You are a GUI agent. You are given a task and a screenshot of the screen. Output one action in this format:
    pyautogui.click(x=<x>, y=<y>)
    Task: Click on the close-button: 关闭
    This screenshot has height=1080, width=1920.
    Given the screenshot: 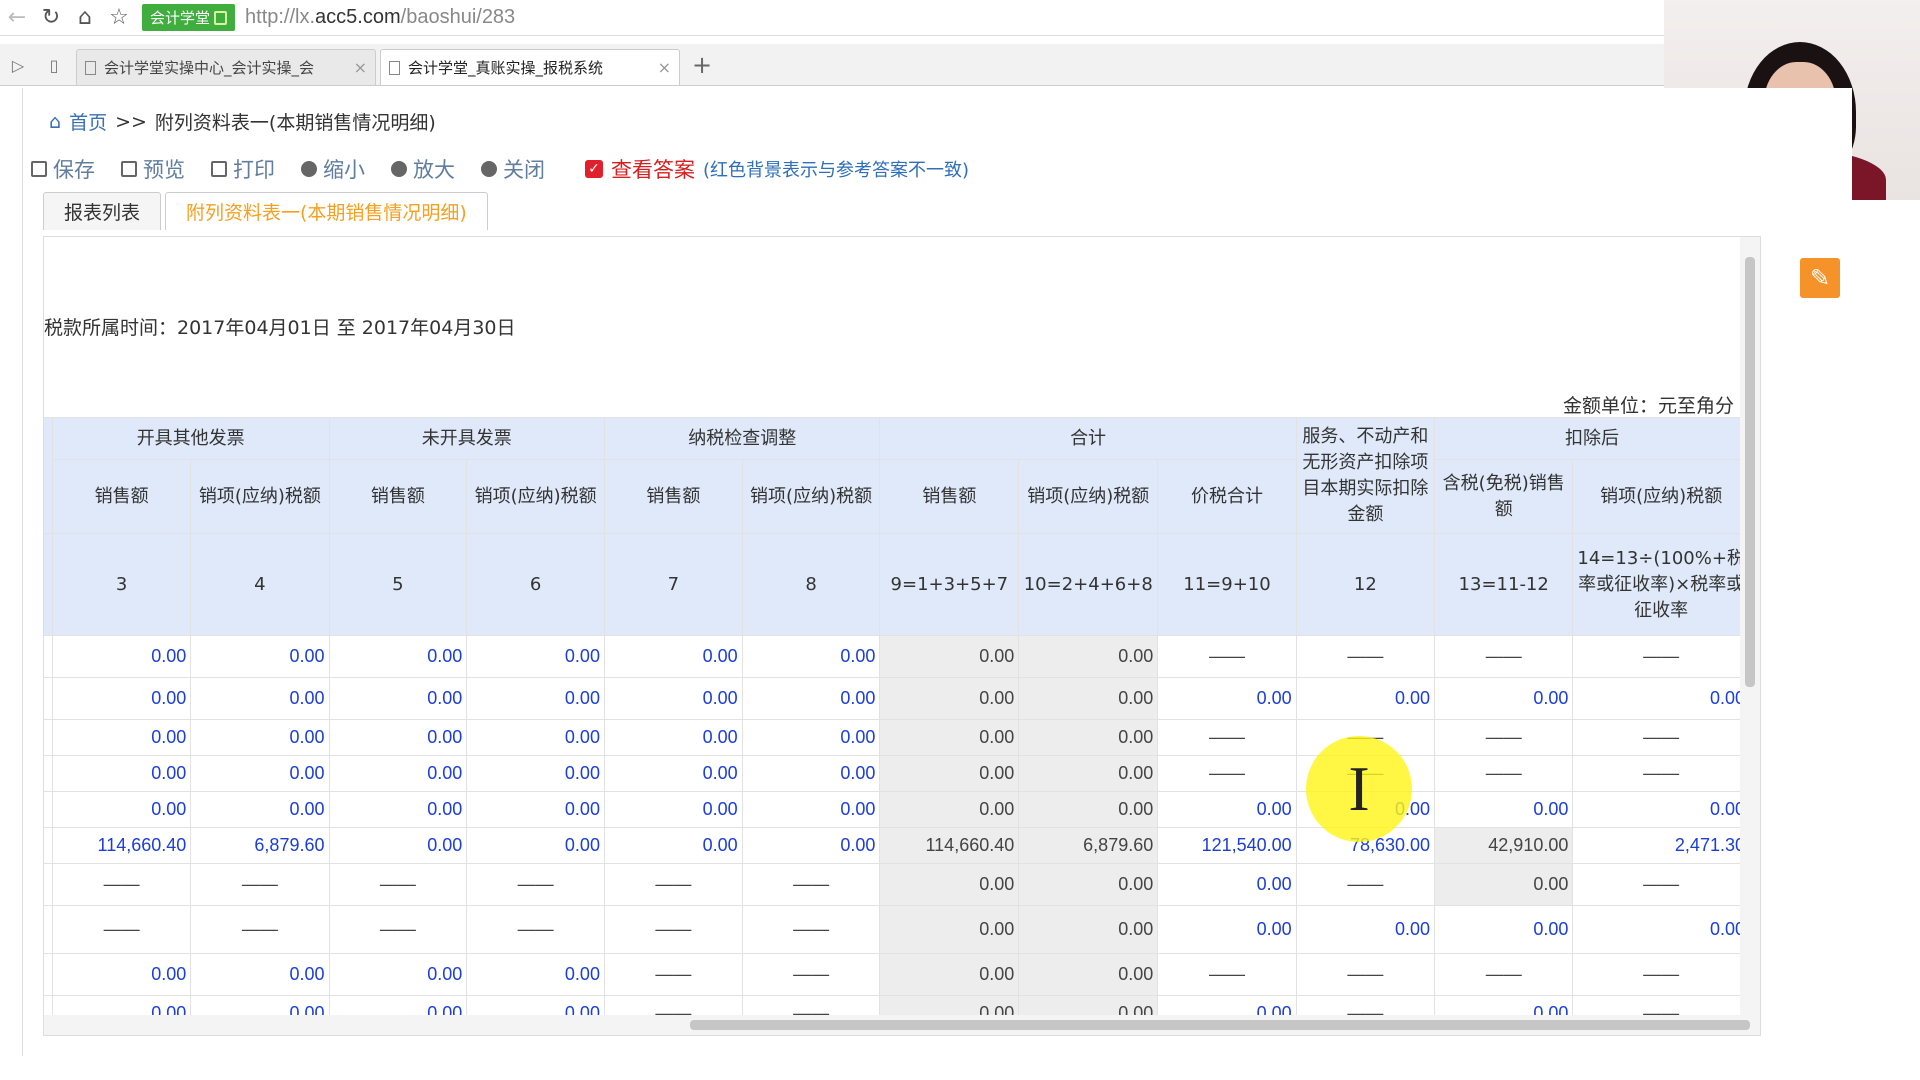 What is the action you would take?
    pyautogui.click(x=513, y=169)
    